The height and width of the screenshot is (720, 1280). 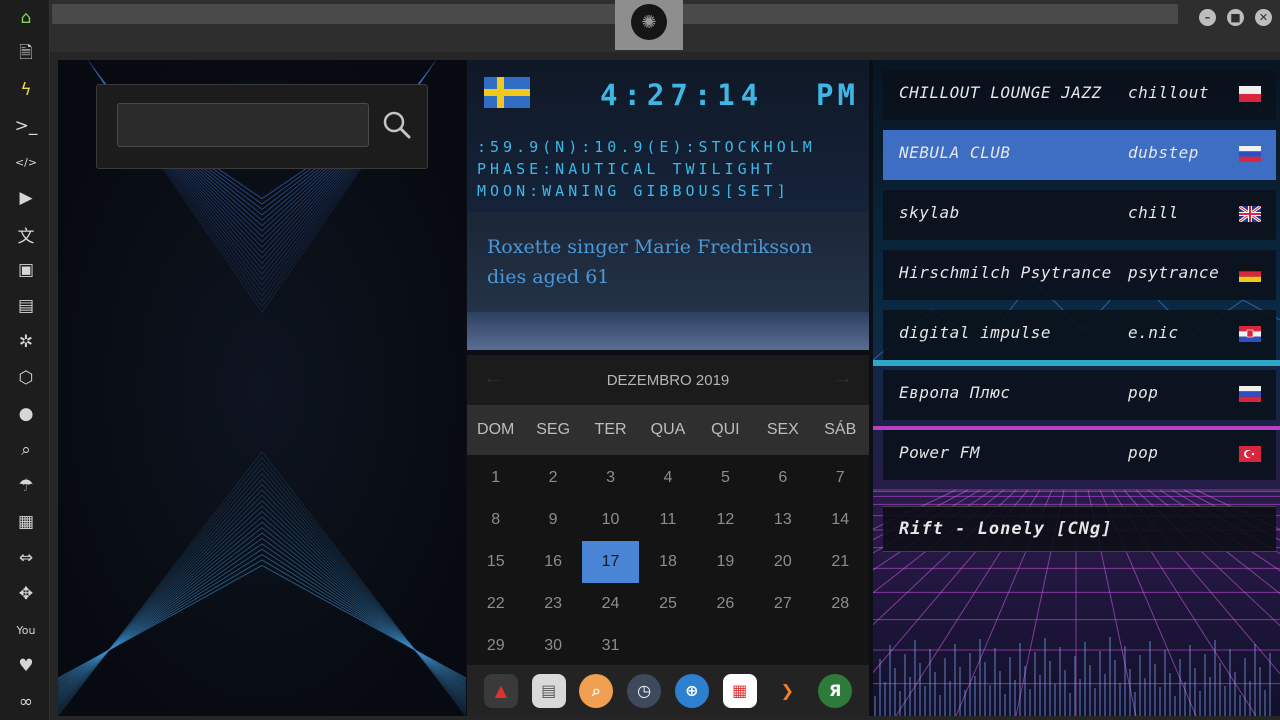 What do you see at coordinates (1079, 155) in the screenshot?
I see `radio-station-active: NEBULA CLUB dubstep` at bounding box center [1079, 155].